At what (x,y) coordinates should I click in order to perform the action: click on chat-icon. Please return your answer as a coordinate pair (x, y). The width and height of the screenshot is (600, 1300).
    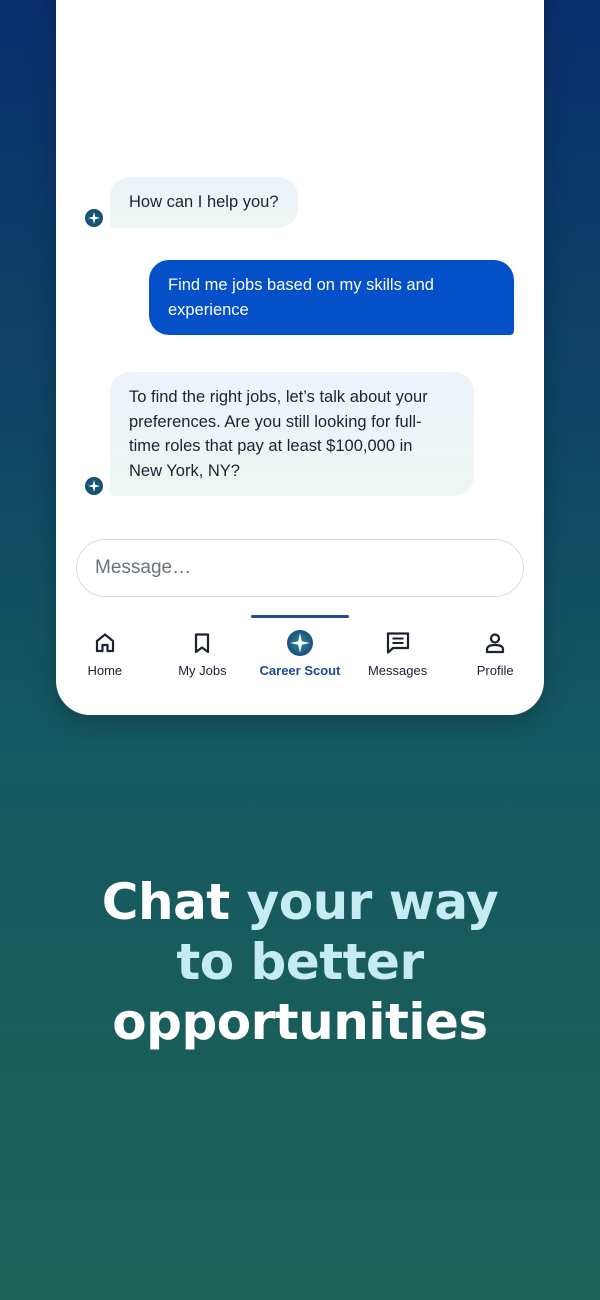
    Looking at the image, I should click on (398, 643).